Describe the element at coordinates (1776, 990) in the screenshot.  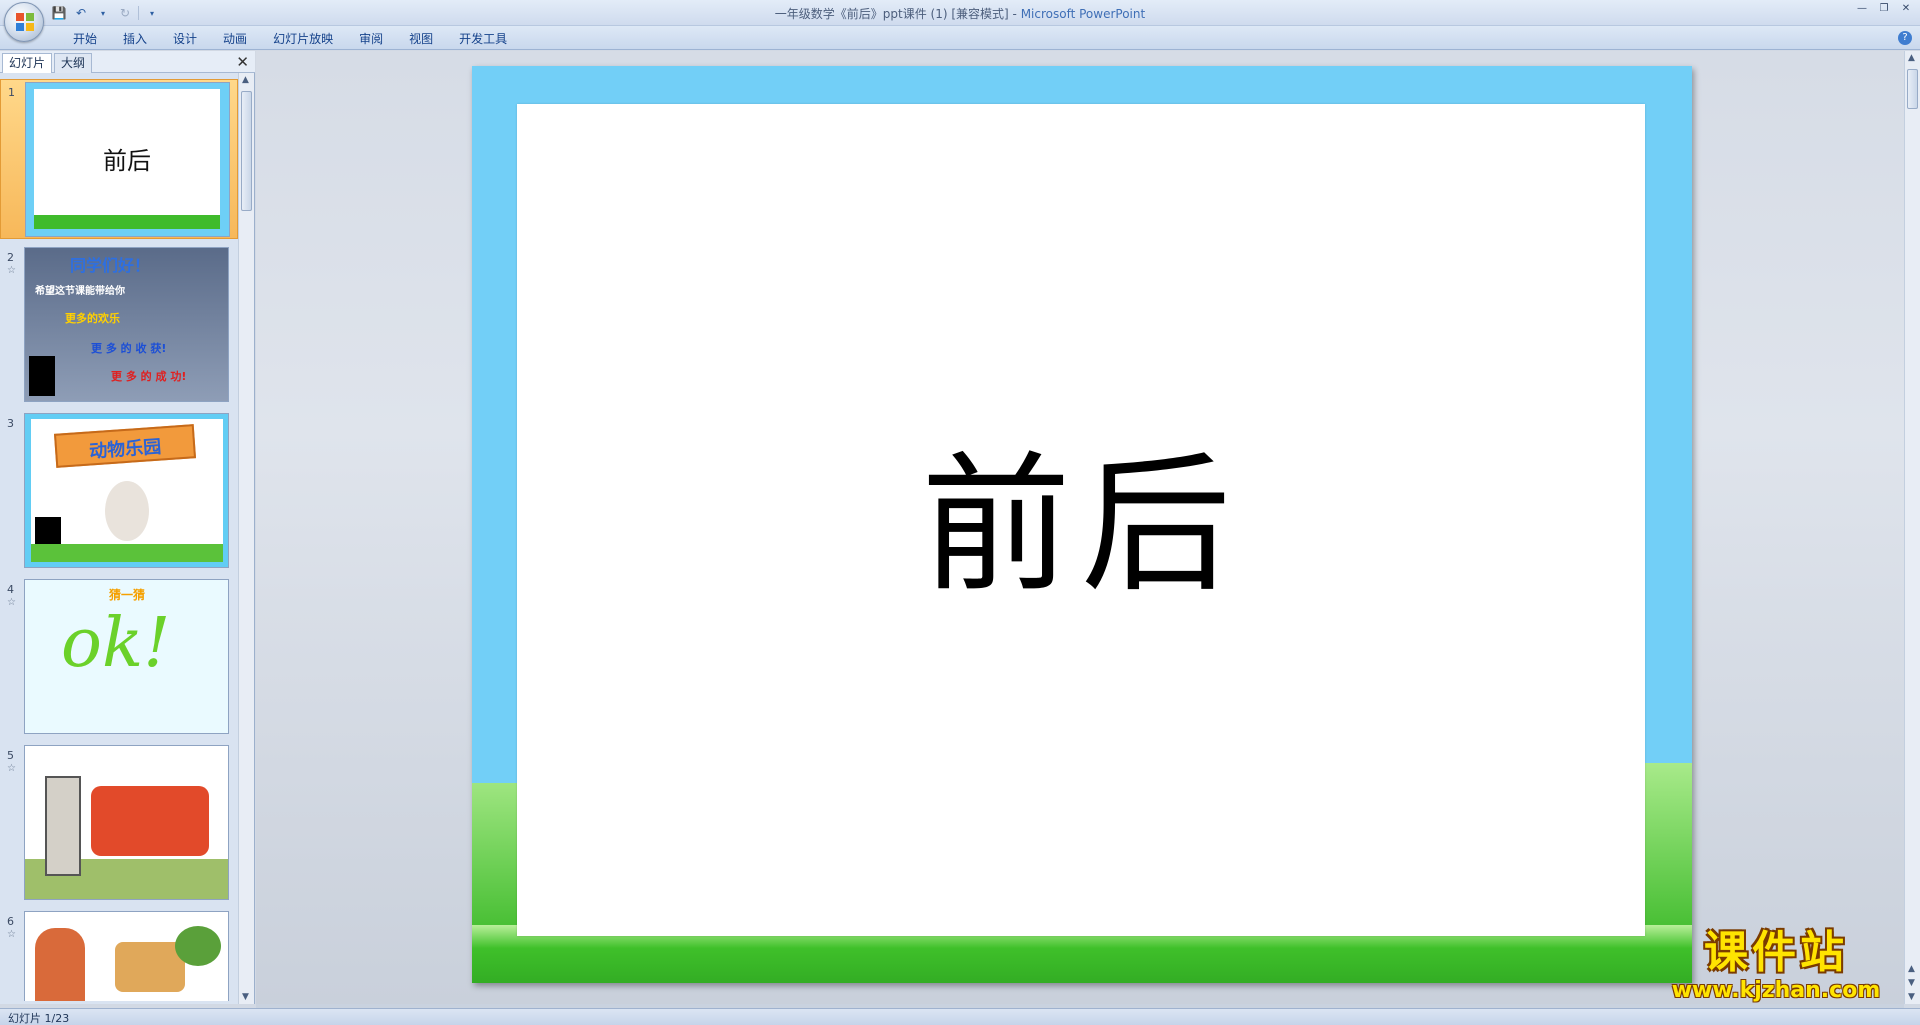
I see `watermark-url: www.kjzhan.com` at that location.